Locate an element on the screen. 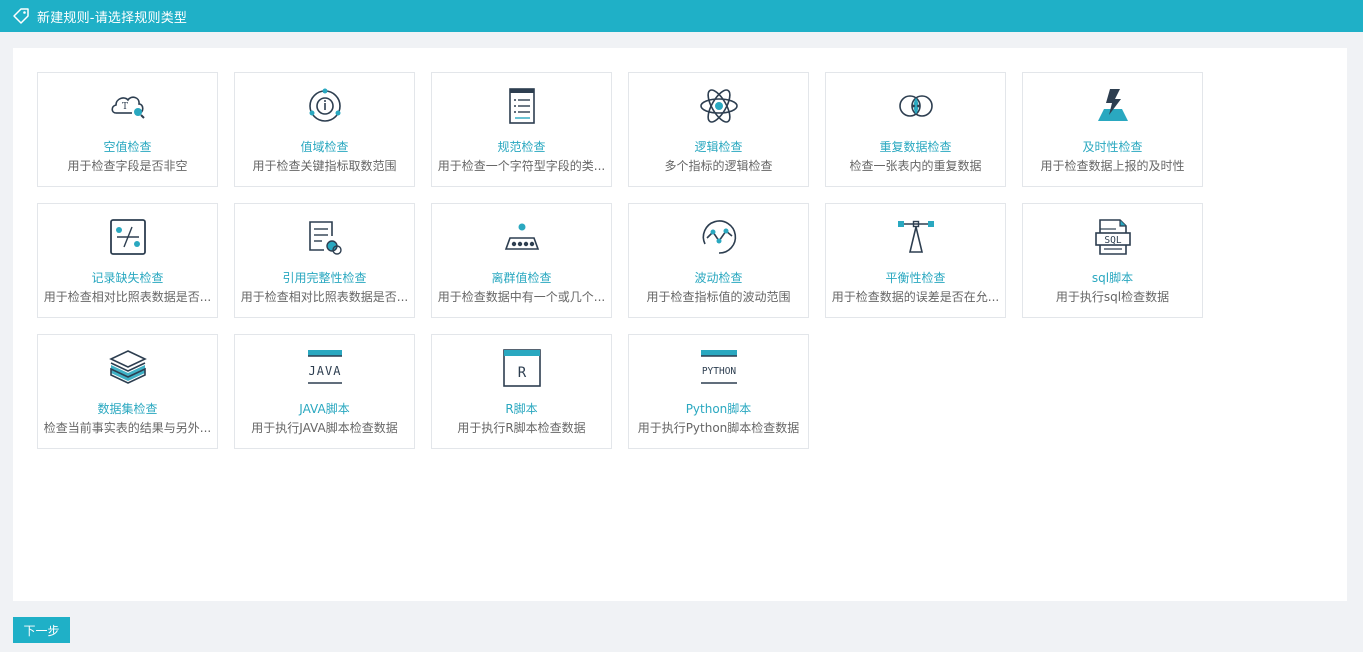  rule-card-desc: 用于检查关键指标取数范围 is located at coordinates (324, 166).